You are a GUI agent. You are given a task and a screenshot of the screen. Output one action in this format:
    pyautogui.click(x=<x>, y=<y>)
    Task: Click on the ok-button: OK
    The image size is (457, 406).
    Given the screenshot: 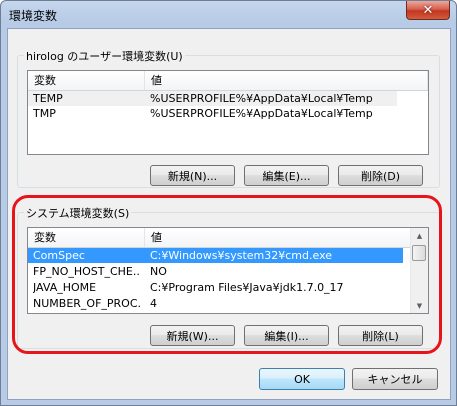 What is the action you would take?
    pyautogui.click(x=302, y=379)
    